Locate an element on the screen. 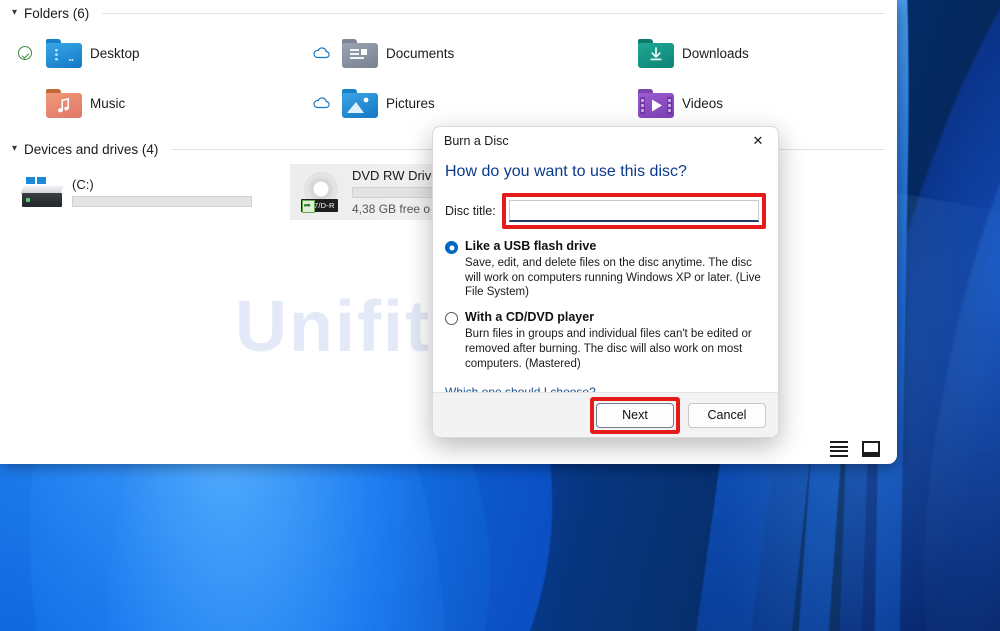 The image size is (1000, 631). option-header: With a CD/DVD player is located at coordinates (605, 318).